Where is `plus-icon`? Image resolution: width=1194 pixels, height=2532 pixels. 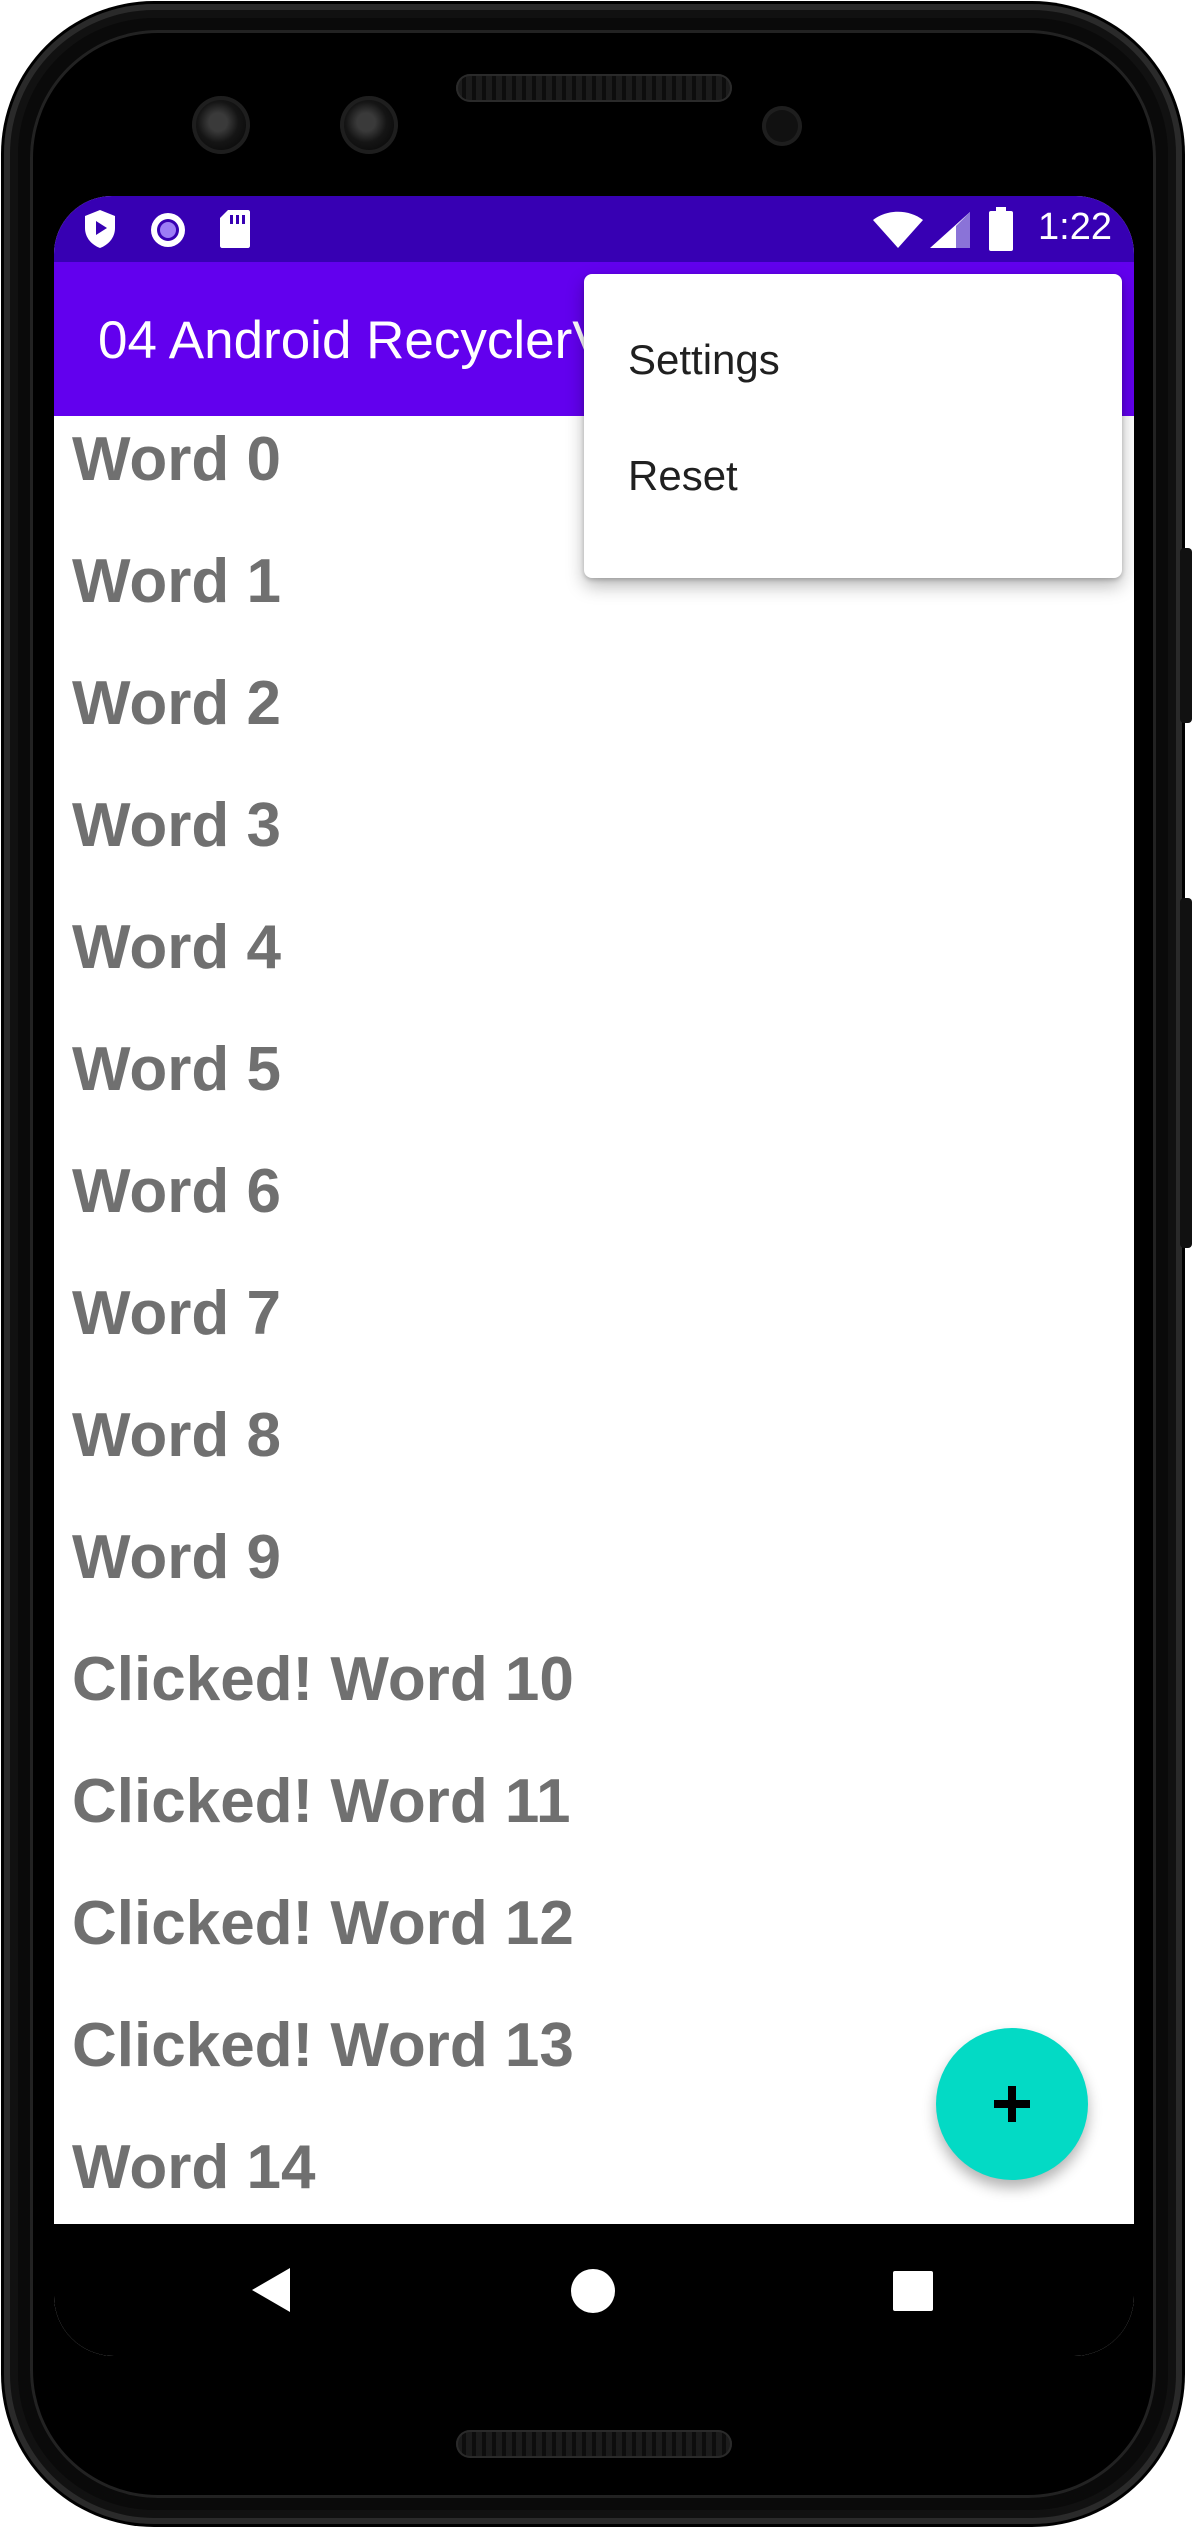 plus-icon is located at coordinates (1012, 2104).